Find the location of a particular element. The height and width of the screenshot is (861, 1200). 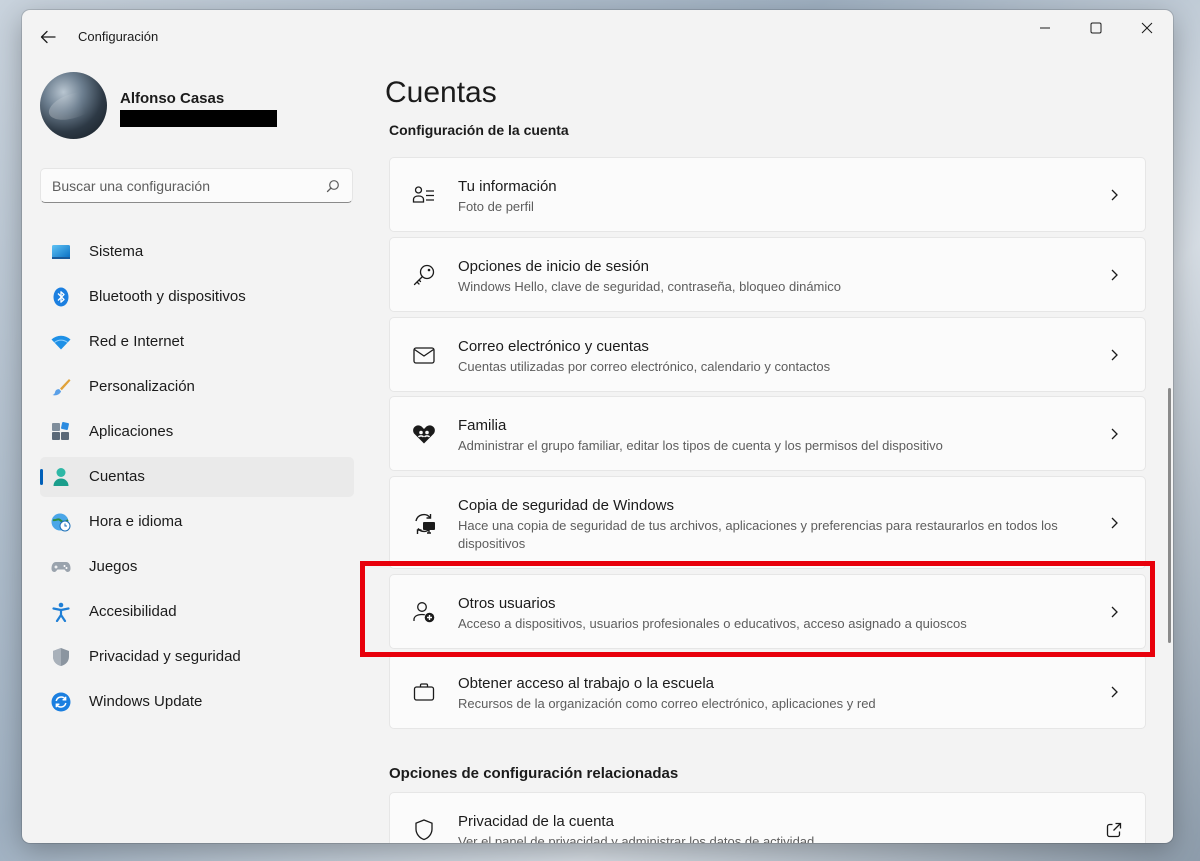

highlight-box is located at coordinates (757, 609).